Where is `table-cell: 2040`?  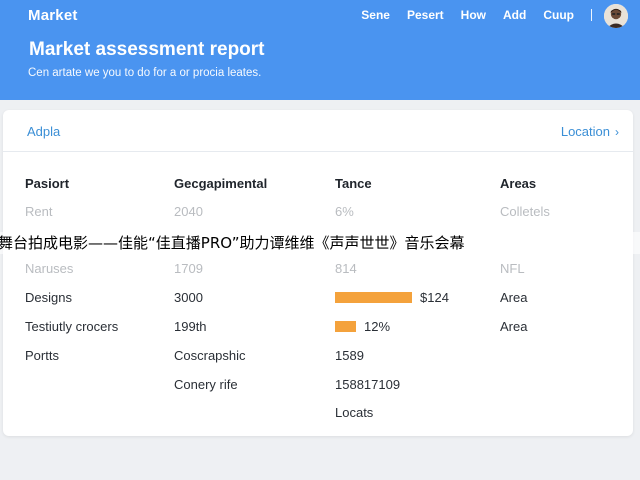 table-cell: 2040 is located at coordinates (188, 211).